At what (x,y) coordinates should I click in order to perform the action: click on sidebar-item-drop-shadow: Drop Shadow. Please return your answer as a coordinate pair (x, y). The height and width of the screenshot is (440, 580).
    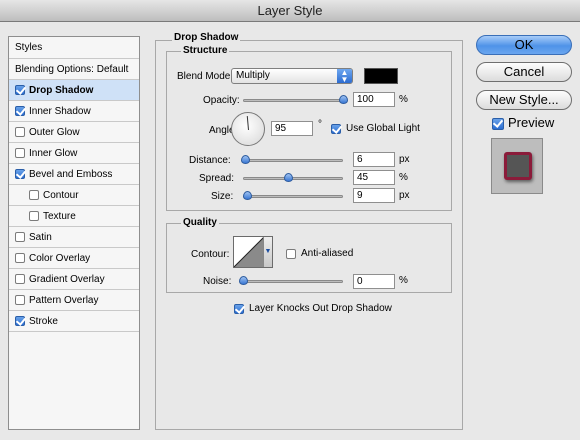
    Looking at the image, I should click on (74, 90).